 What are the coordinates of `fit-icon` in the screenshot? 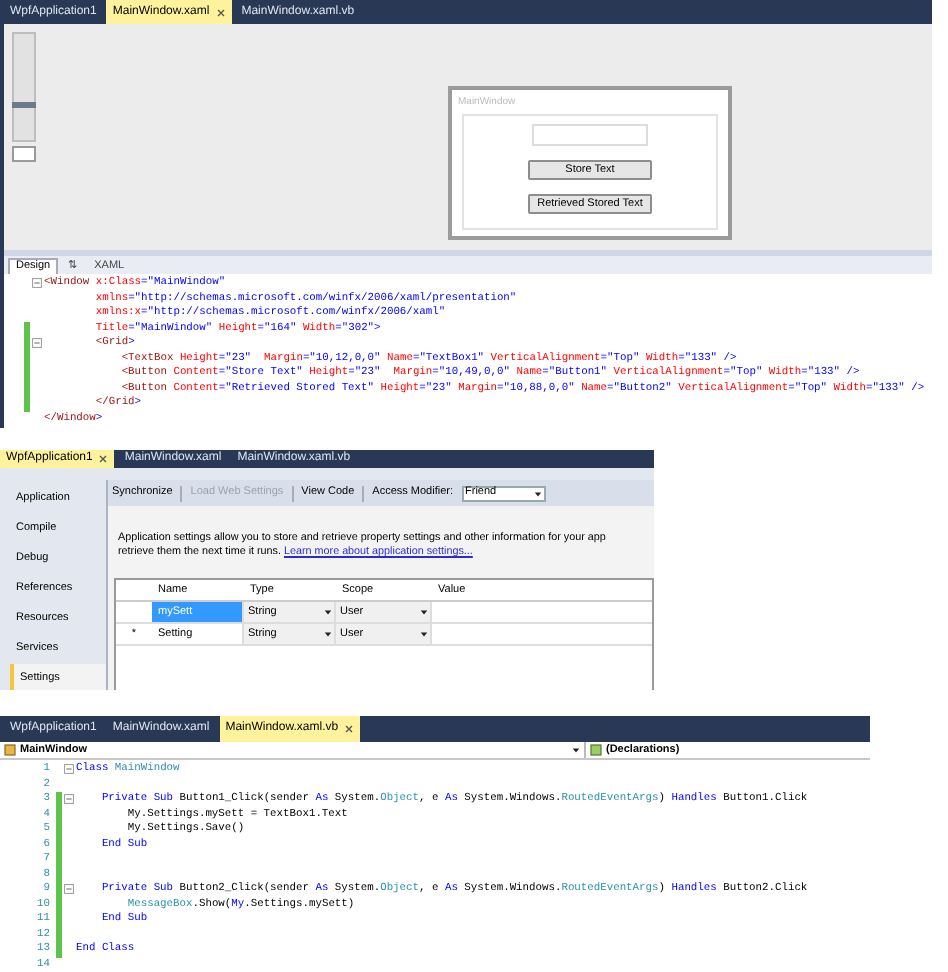 It's located at (23, 154).